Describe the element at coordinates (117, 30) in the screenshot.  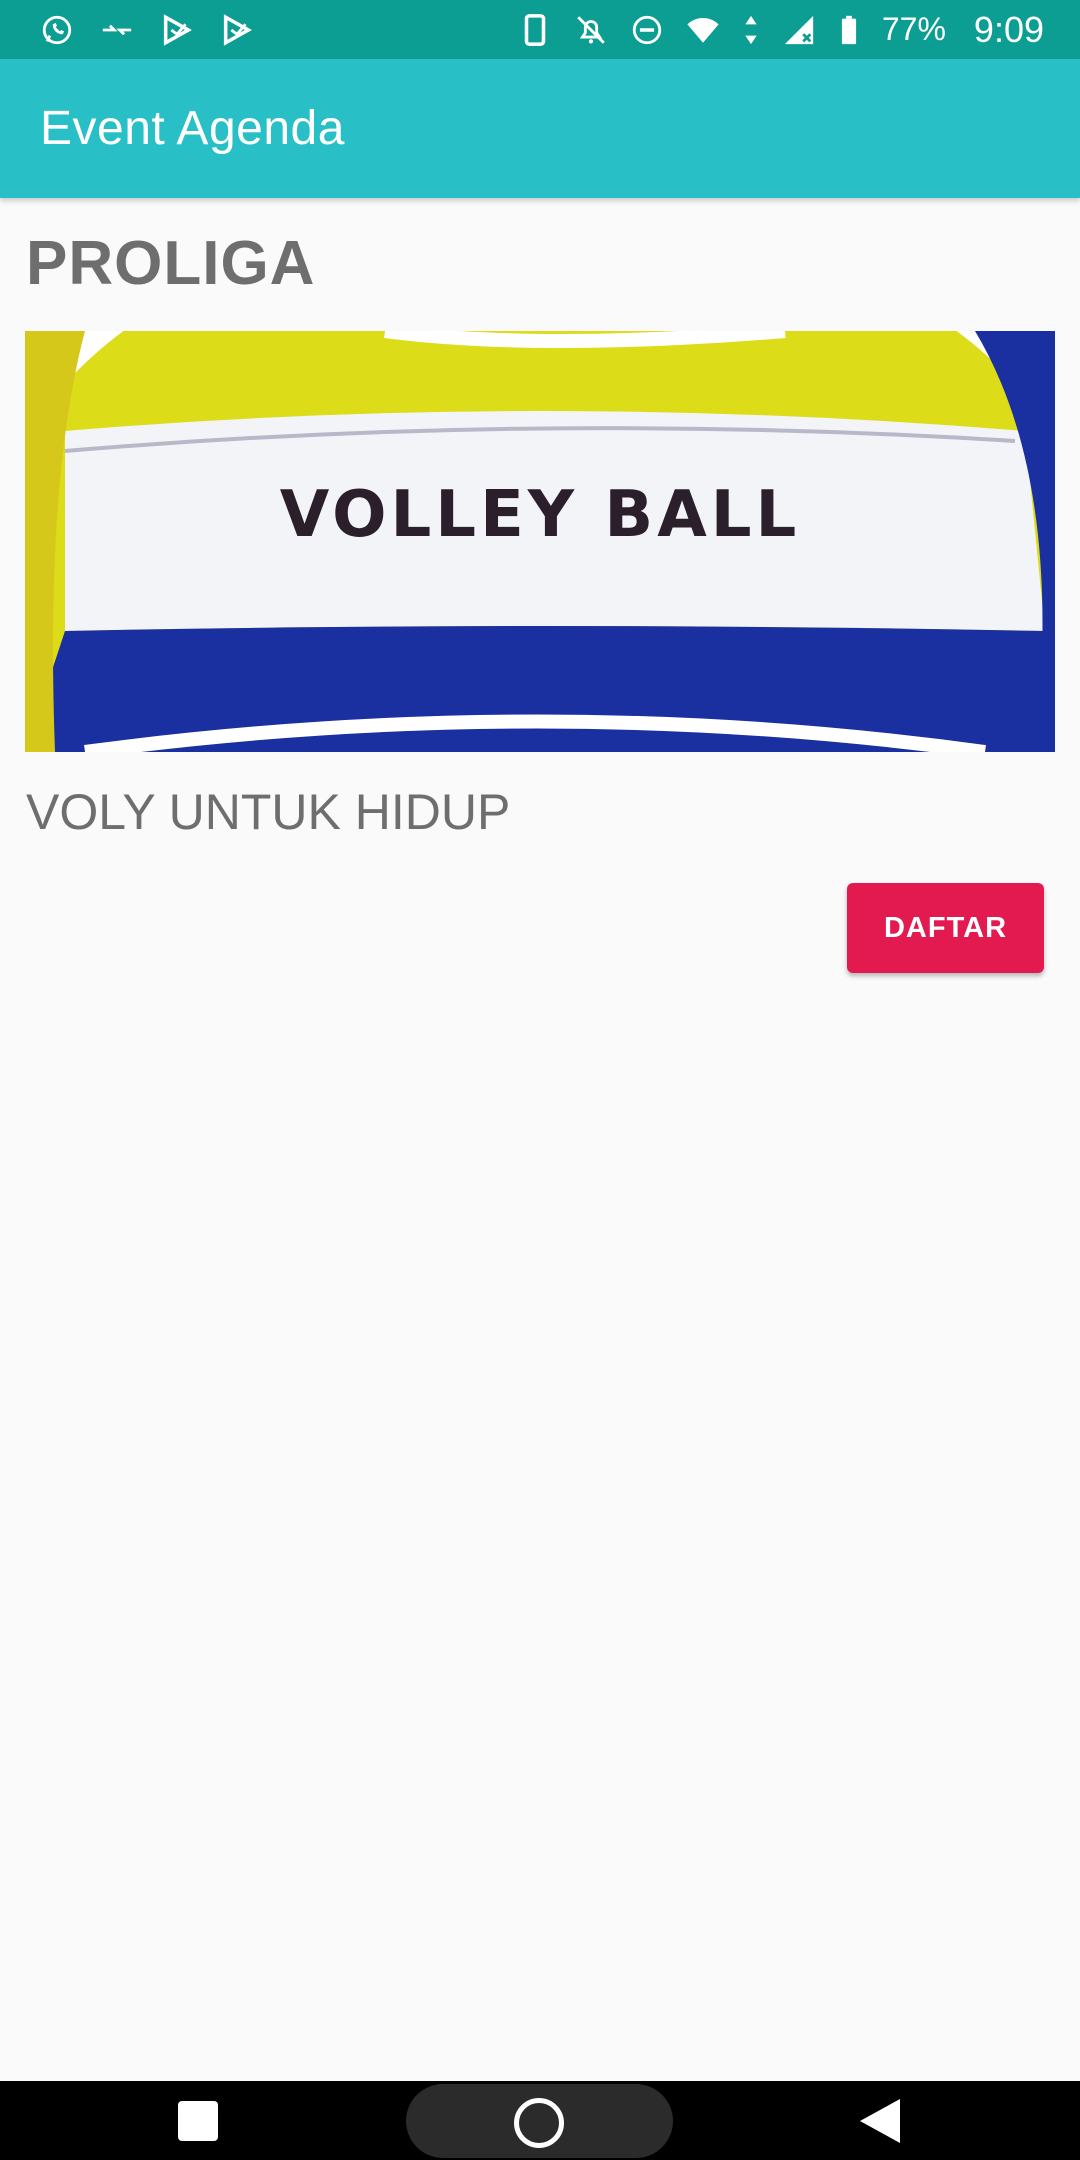
I see `transfer-icon` at that location.